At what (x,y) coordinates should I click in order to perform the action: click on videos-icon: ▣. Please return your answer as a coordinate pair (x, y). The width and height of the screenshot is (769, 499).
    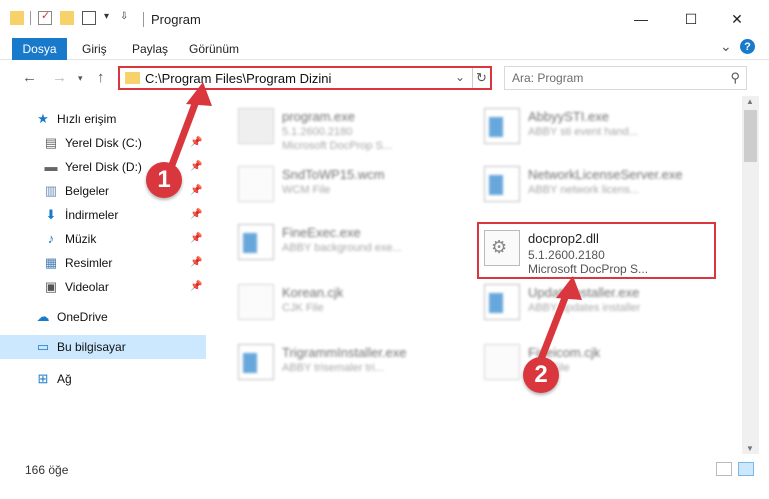
    Looking at the image, I should click on (51, 286).